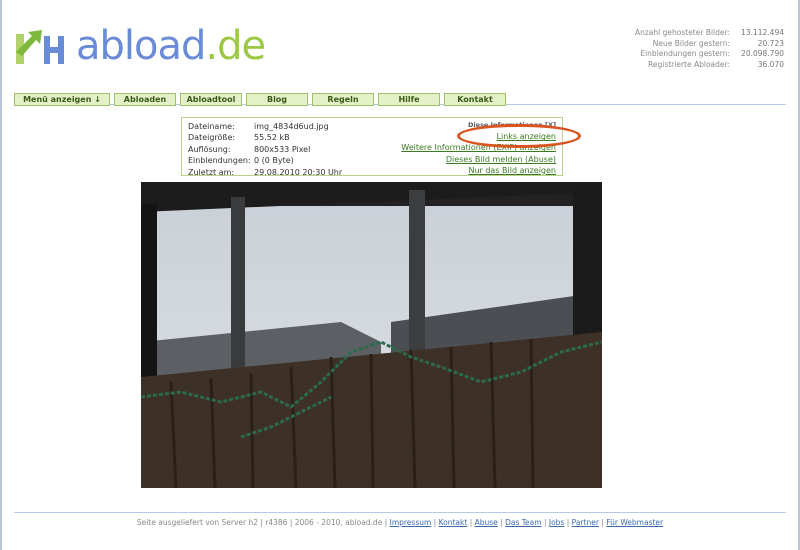 The width and height of the screenshot is (800, 550). I want to click on footer-link-team: Das Team, so click(523, 522).